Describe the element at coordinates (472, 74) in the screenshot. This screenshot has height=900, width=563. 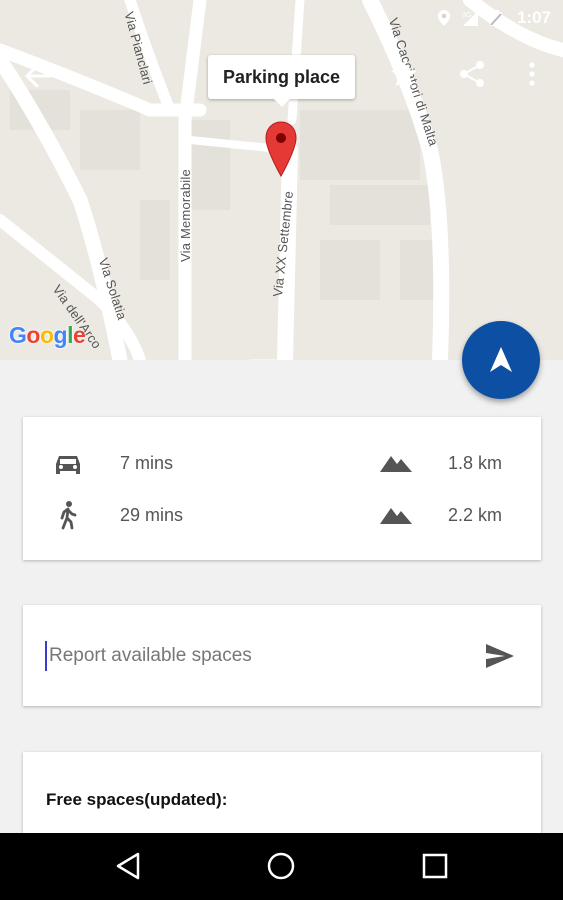
I see `share-icon` at that location.